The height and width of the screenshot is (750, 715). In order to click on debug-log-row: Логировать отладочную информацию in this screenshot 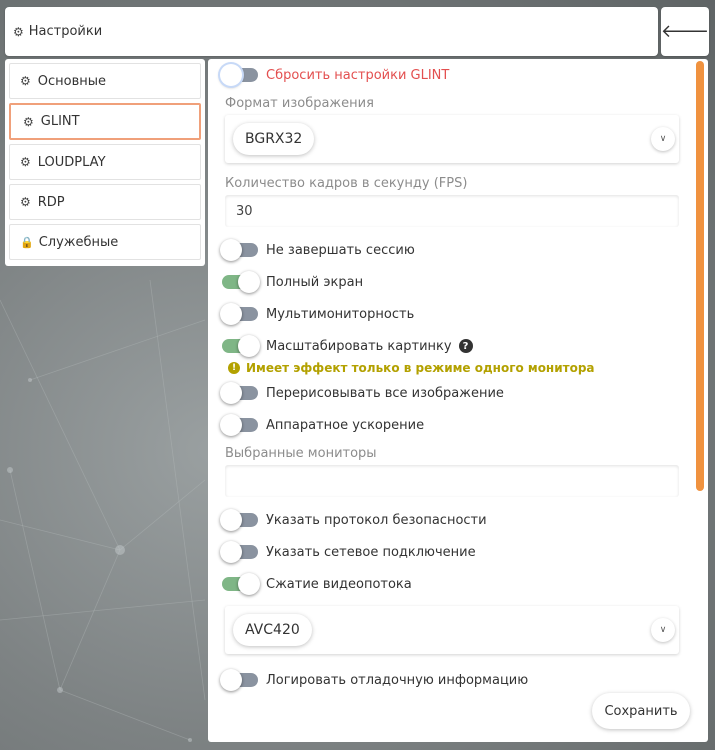, I will do `click(374, 680)`.